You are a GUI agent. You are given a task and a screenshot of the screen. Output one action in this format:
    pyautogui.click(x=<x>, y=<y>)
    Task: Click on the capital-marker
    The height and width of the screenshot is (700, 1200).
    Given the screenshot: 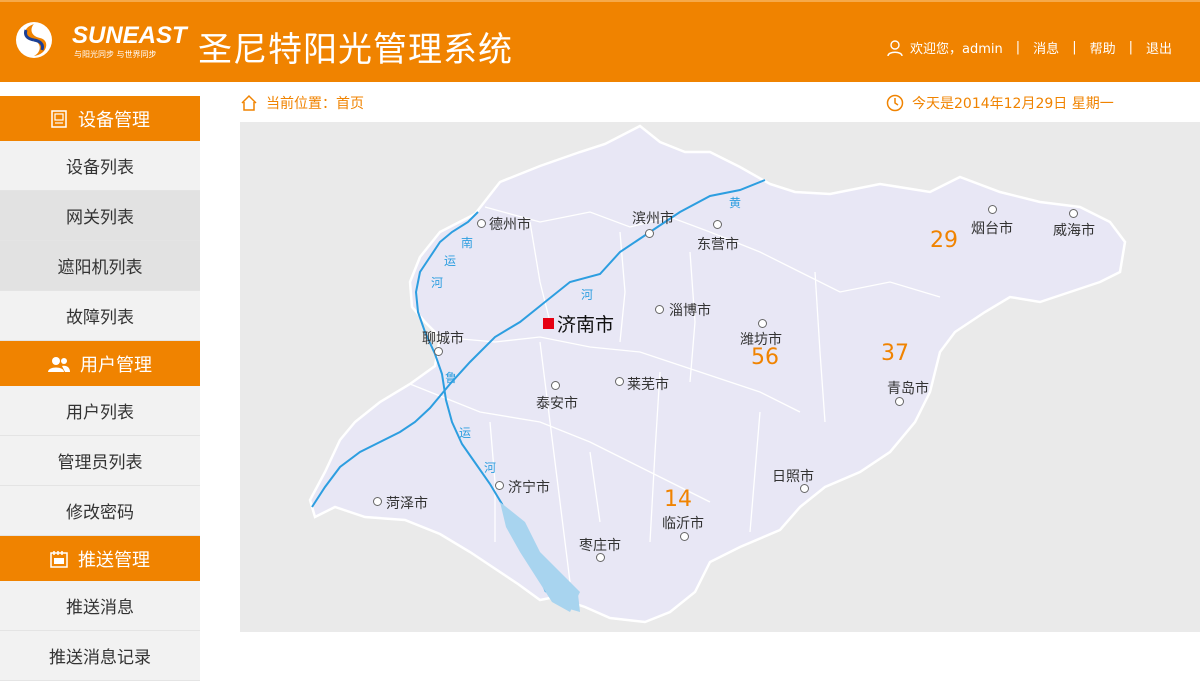 What is the action you would take?
    pyautogui.click(x=548, y=323)
    